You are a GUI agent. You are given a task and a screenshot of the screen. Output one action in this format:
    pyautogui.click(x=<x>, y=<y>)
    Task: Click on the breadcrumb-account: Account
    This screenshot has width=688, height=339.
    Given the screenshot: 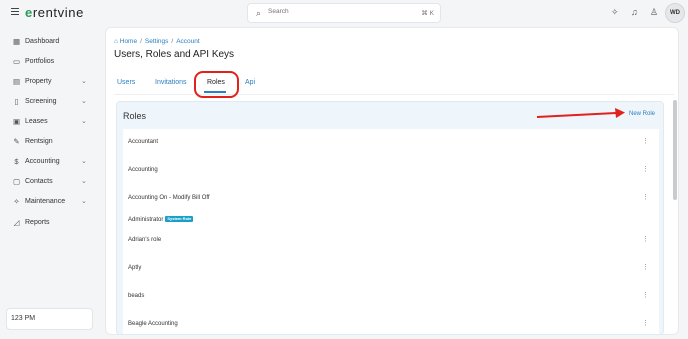 What is the action you would take?
    pyautogui.click(x=188, y=41)
    